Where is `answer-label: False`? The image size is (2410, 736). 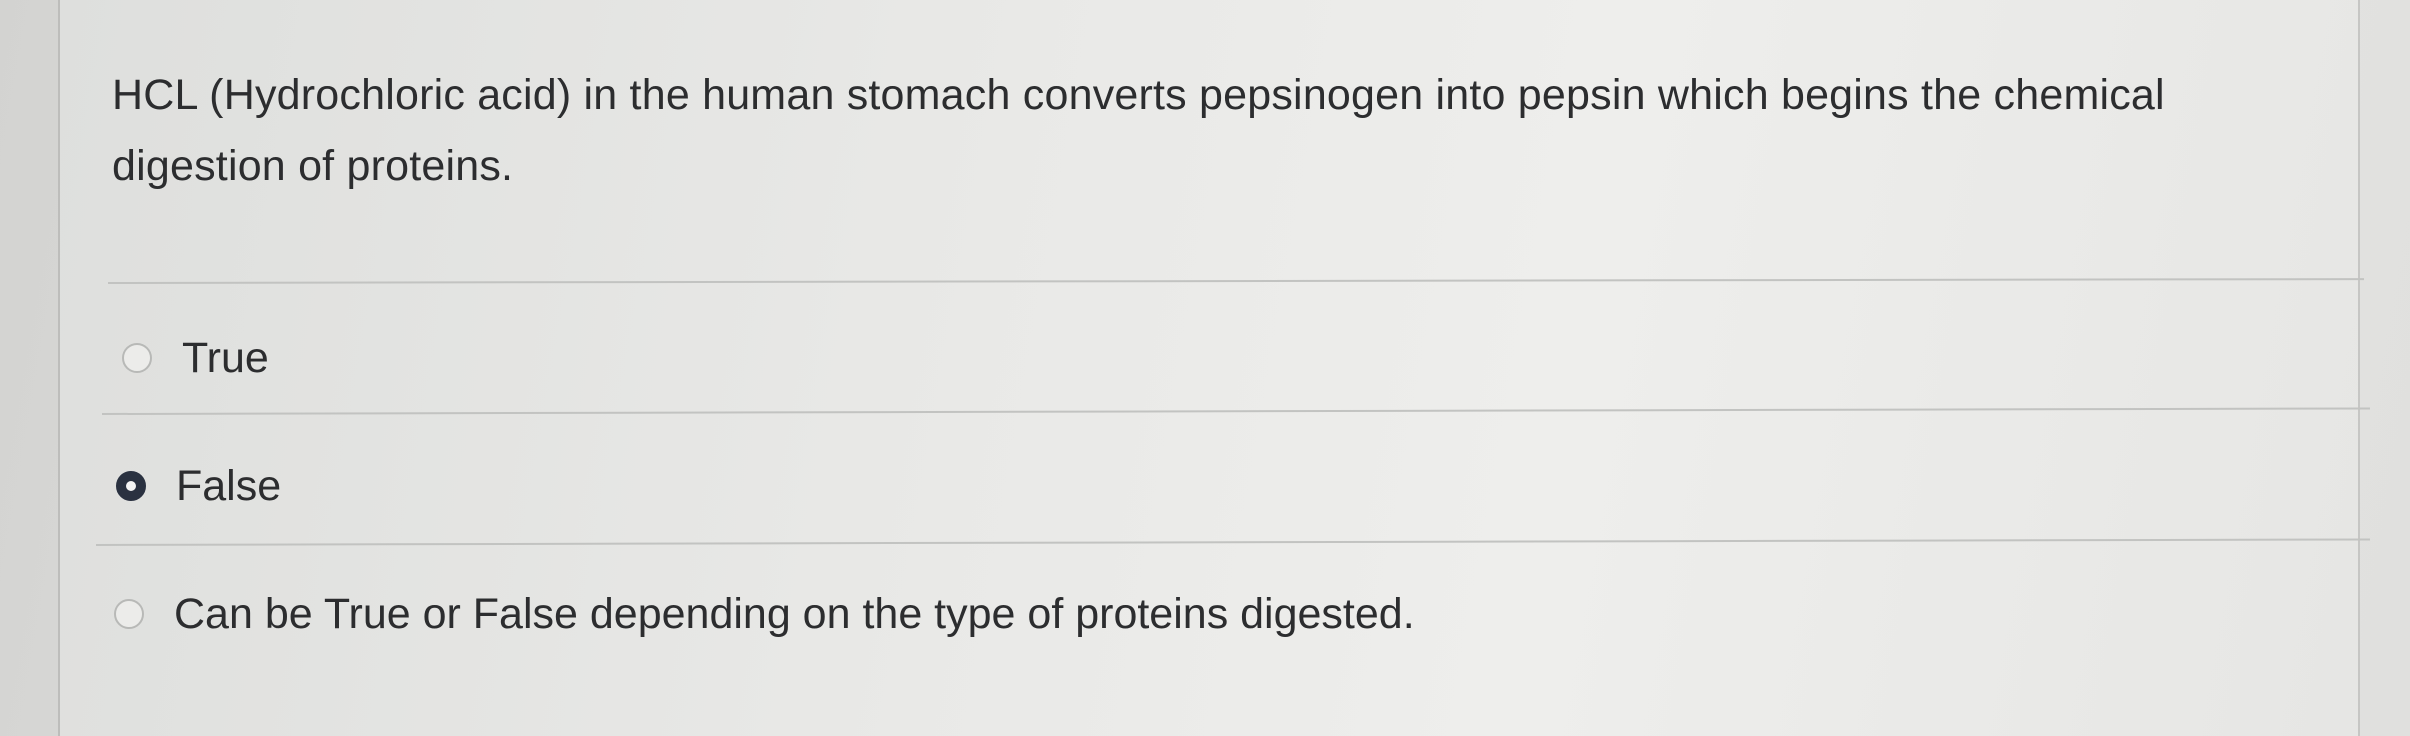
answer-label: False is located at coordinates (229, 486).